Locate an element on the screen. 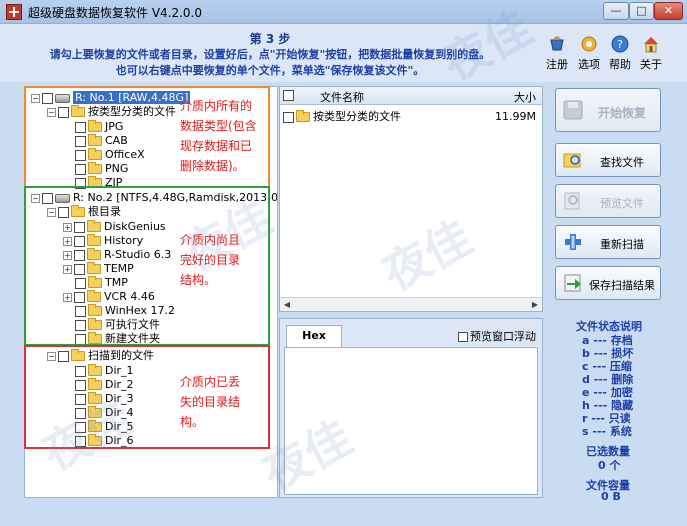 The width and height of the screenshot is (687, 526). find-file-button: 查找文件 is located at coordinates (608, 160).